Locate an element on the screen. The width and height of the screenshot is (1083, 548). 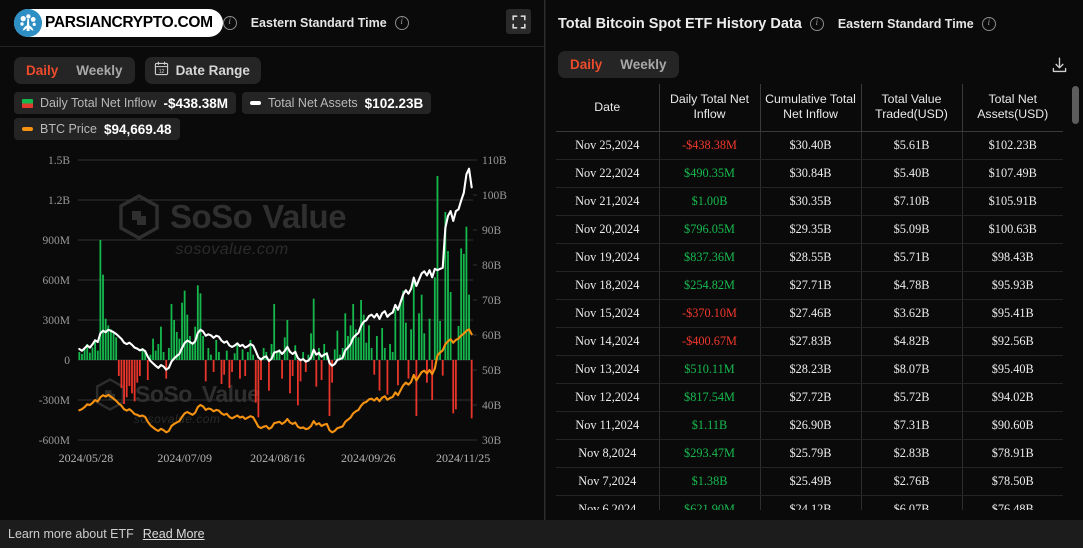
table-row: Nov 14,2024 -$400.67M $27.83B $4.82B $92.56B is located at coordinates (809, 341).